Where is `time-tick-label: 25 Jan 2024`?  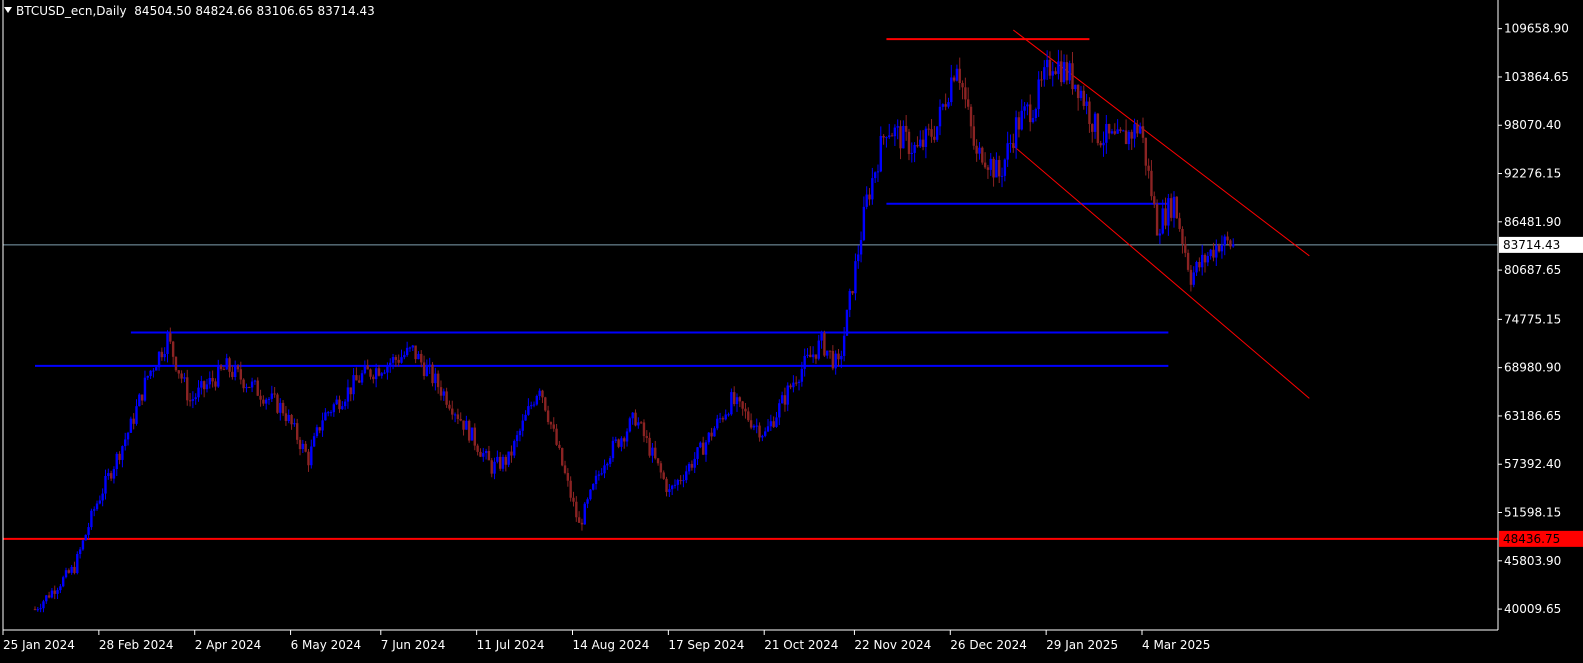
time-tick-label: 25 Jan 2024 is located at coordinates (39, 645).